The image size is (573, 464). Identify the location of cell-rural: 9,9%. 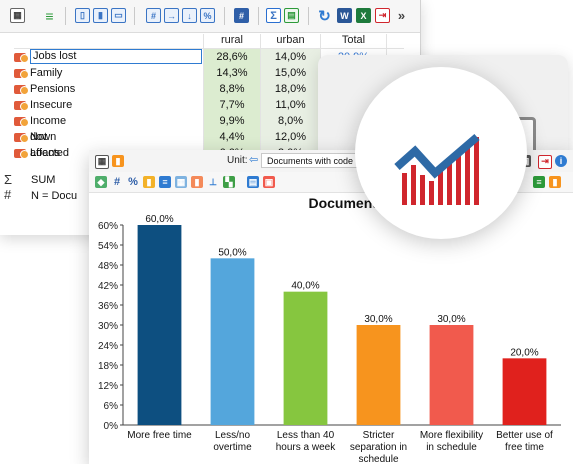
(232, 121).